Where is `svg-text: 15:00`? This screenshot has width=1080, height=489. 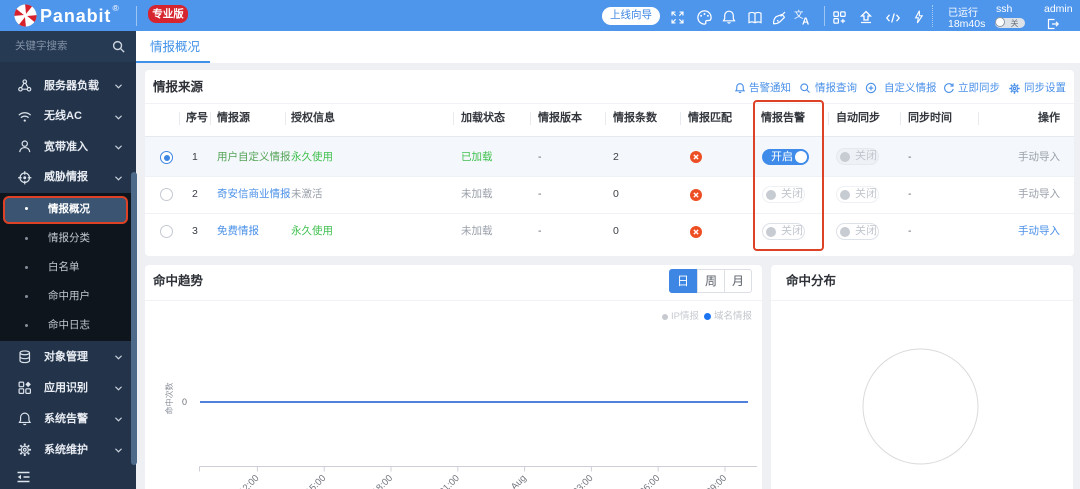 svg-text: 15:00 is located at coordinates (316, 481).